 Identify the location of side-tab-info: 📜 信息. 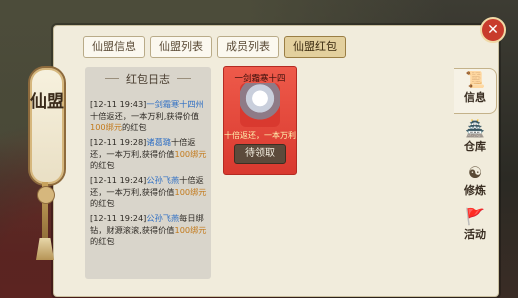
(475, 91).